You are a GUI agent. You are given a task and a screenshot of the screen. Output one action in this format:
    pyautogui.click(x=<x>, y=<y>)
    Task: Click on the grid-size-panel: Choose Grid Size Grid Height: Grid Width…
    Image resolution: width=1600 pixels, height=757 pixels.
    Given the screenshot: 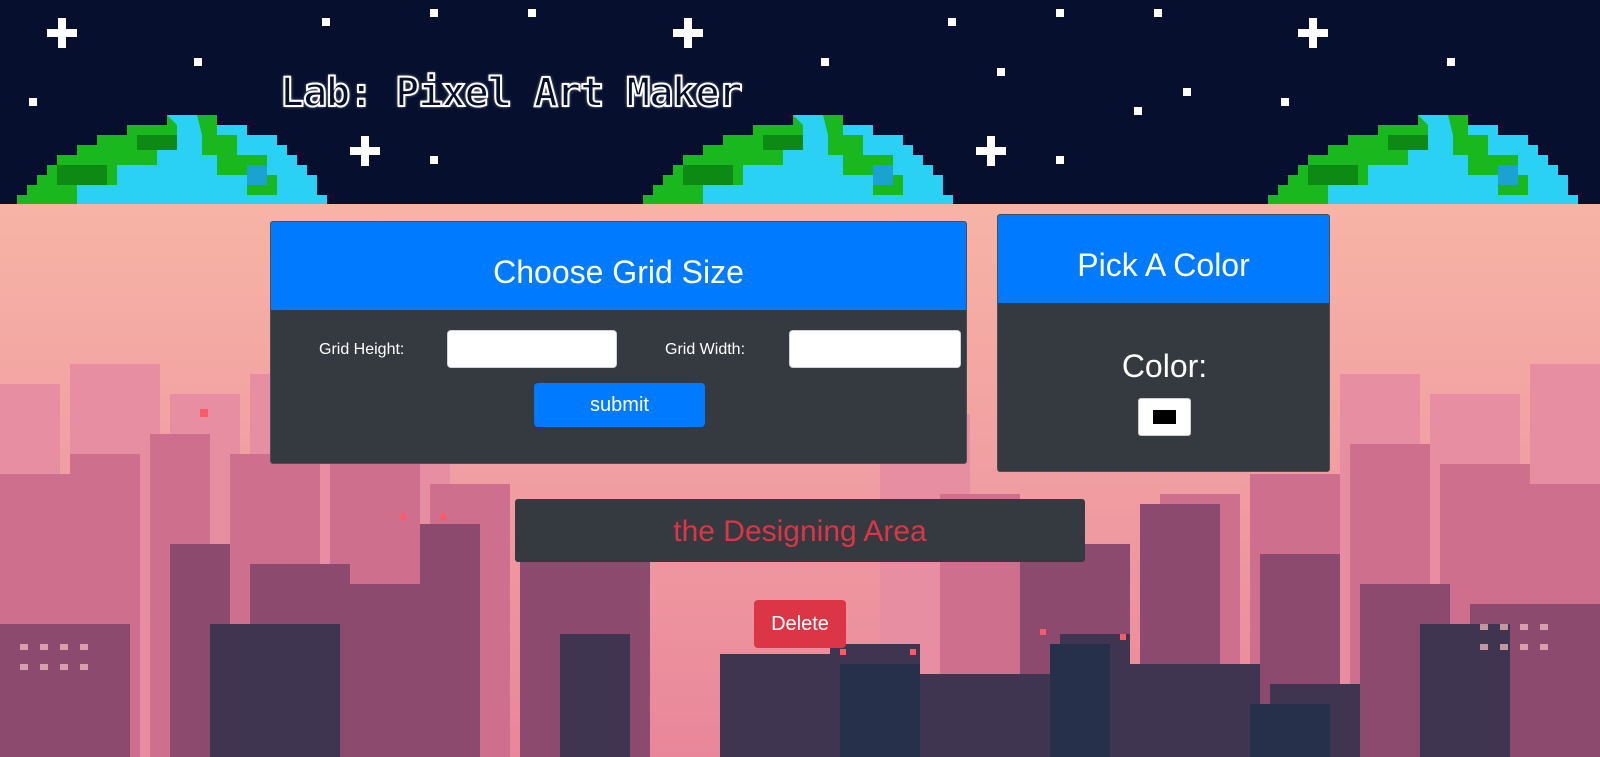 What is the action you would take?
    pyautogui.click(x=618, y=342)
    